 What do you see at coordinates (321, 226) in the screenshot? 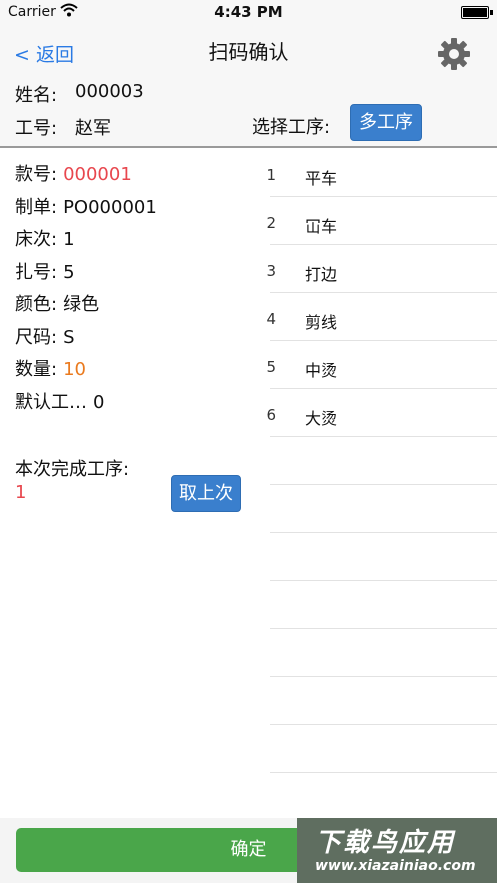
I see `process-name: 冚车` at bounding box center [321, 226].